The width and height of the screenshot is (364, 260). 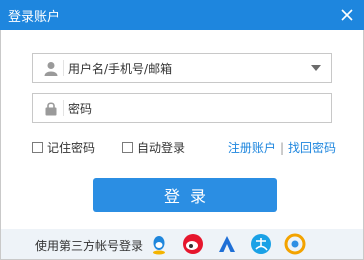 I want to click on account-links: 注册账户 | 找回密码, so click(x=282, y=147).